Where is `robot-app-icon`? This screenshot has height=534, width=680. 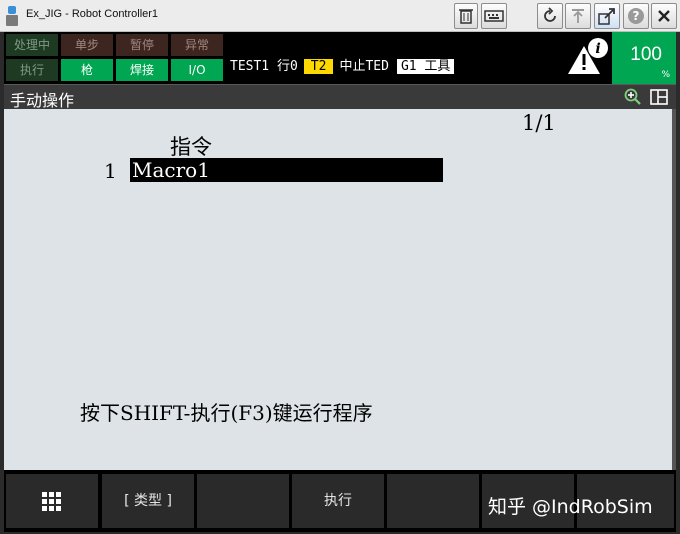 robot-app-icon is located at coordinates (12, 16).